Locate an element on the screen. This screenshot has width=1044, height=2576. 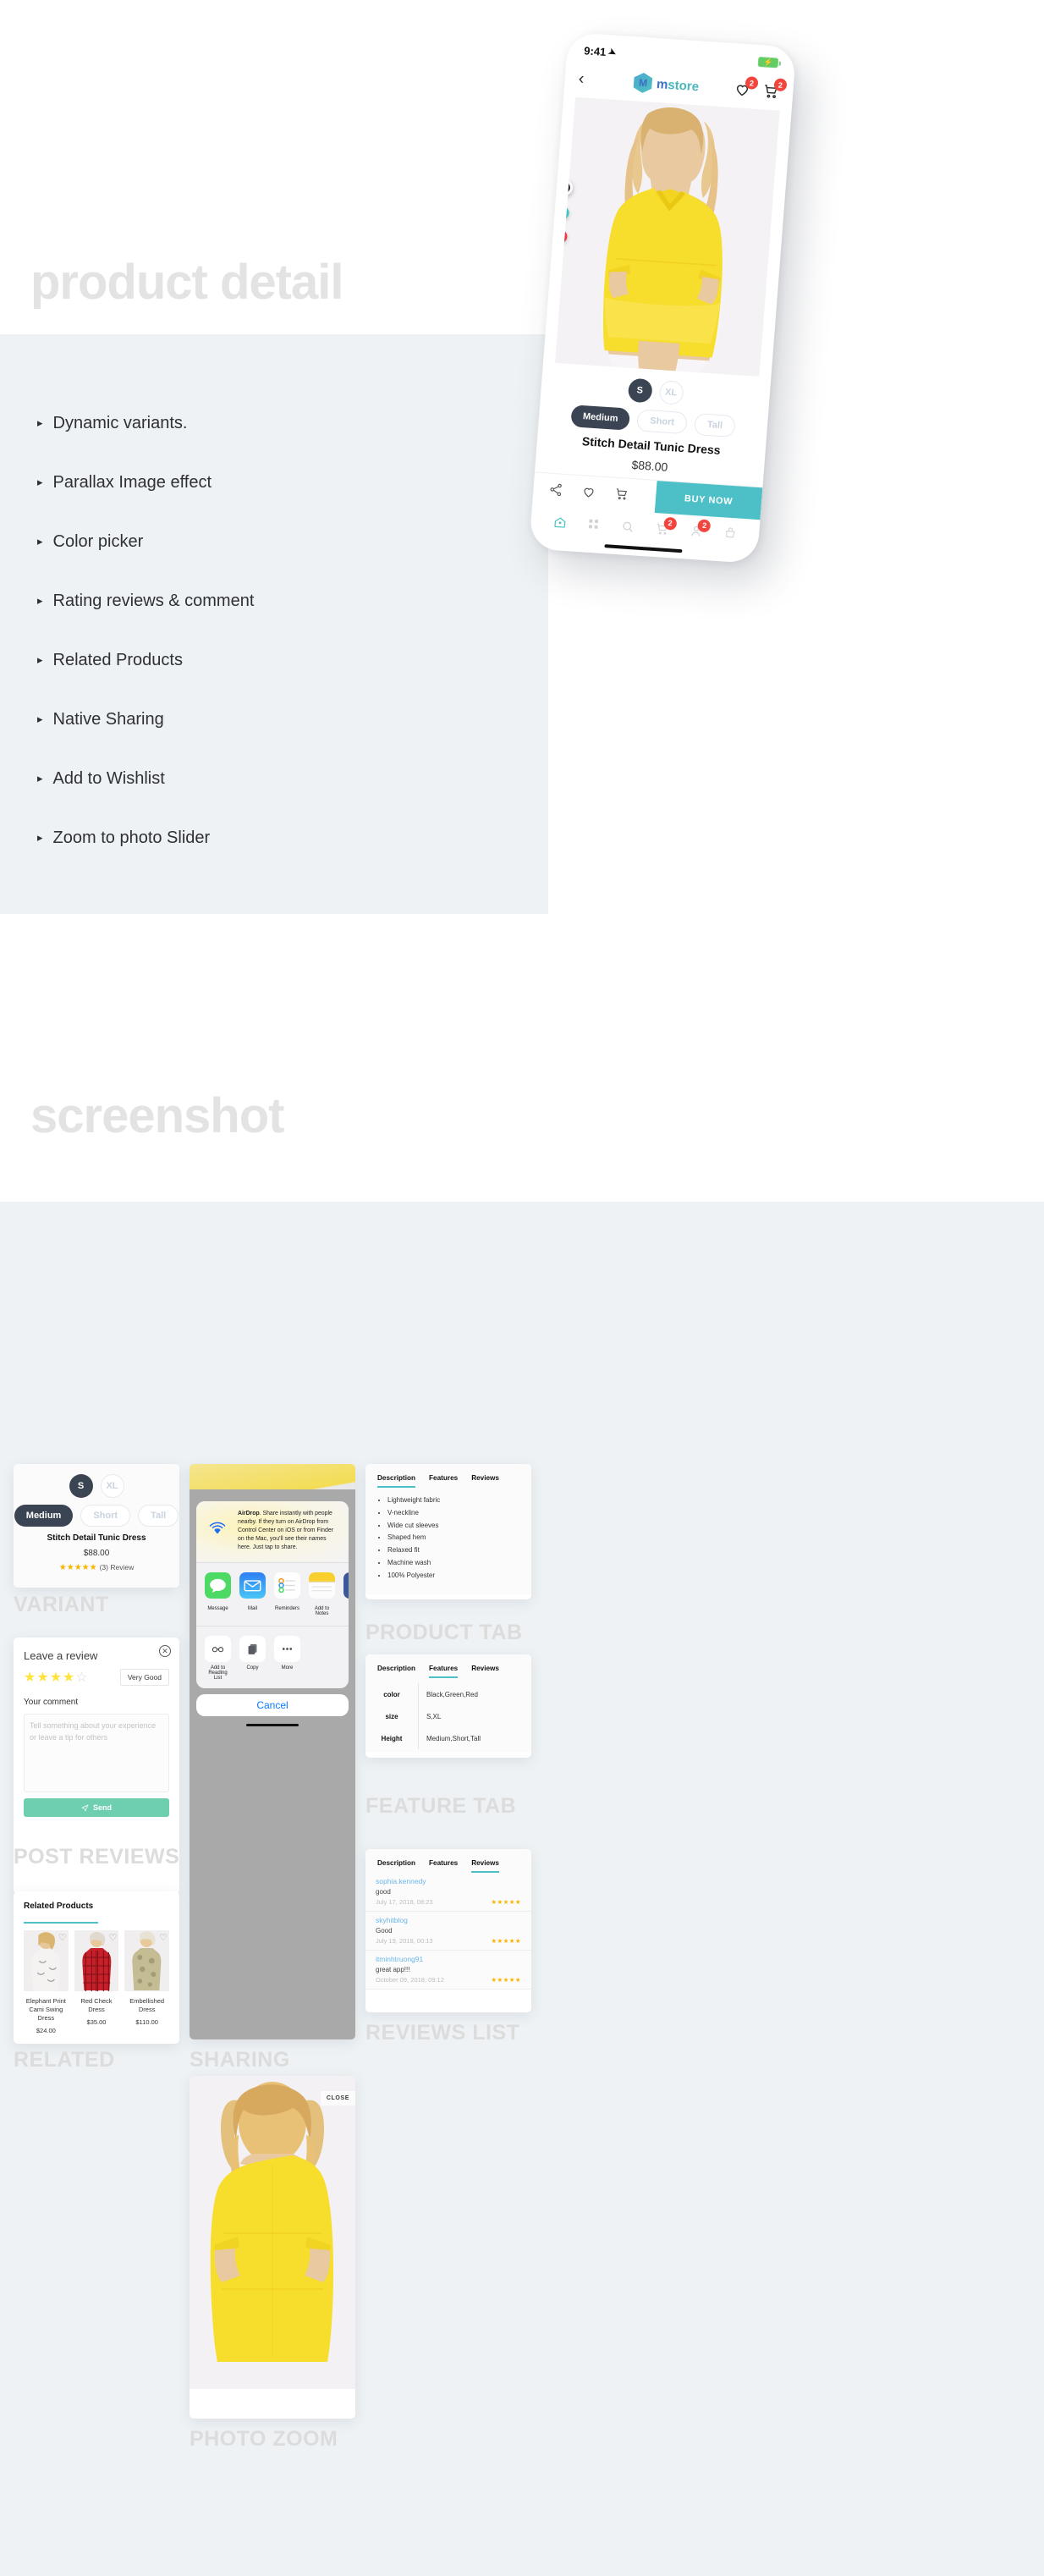
list-item: V-neckline is located at coordinates (453, 1513).